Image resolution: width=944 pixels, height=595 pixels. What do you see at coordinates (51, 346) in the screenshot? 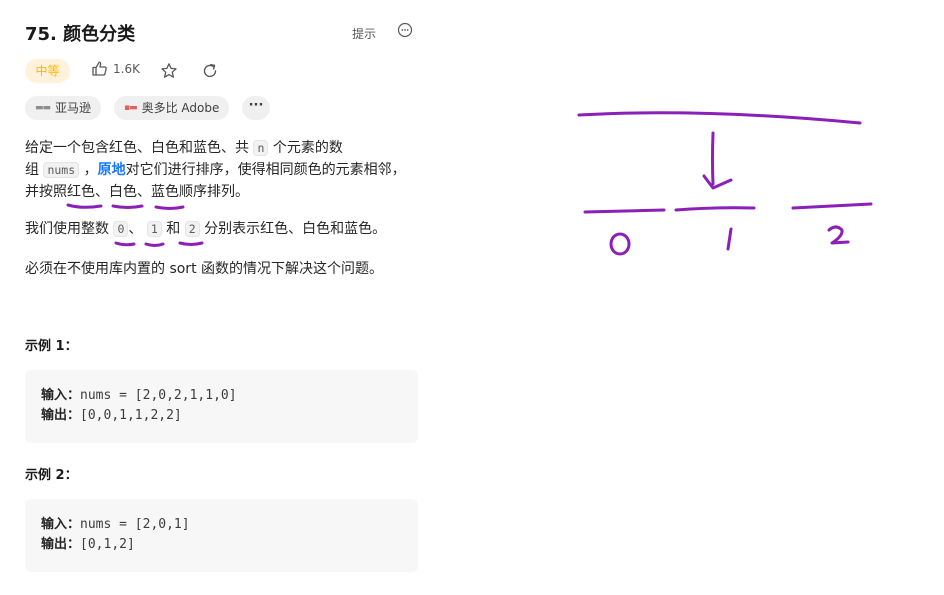
I see `example-title: 示例 1：` at bounding box center [51, 346].